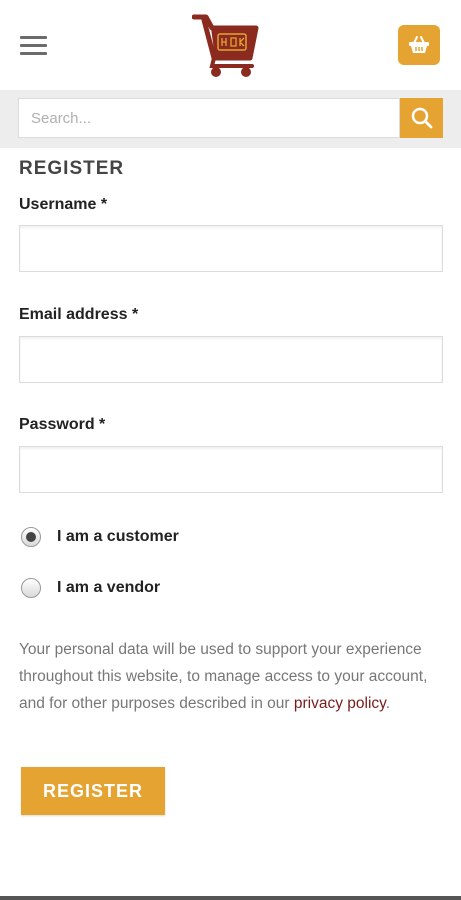 The width and height of the screenshot is (461, 900). Describe the element at coordinates (33, 45) in the screenshot. I see `hamburger-menu-icon` at that location.